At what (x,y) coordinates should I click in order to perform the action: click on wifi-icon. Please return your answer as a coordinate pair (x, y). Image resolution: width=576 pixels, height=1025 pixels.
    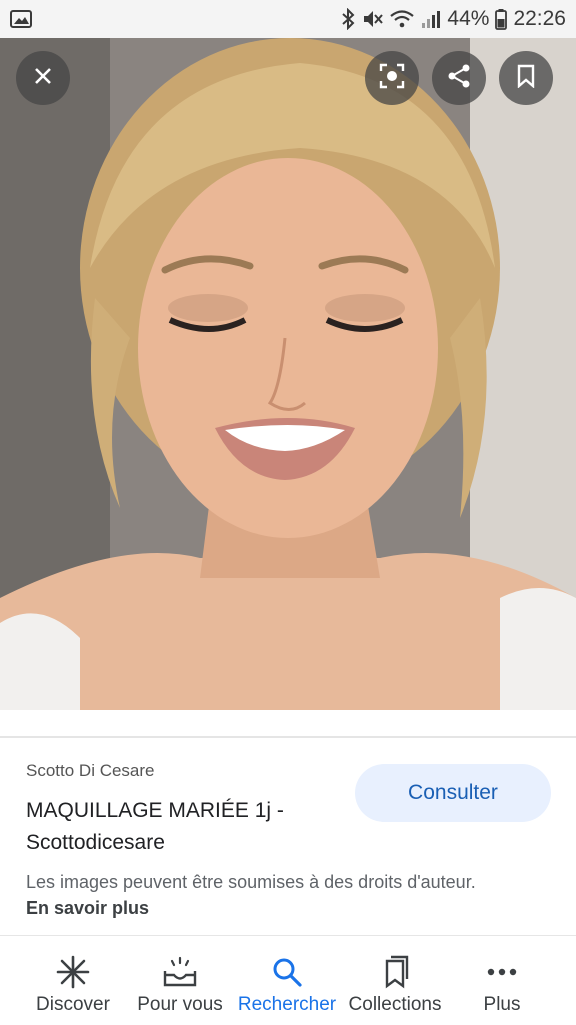
    Looking at the image, I should click on (402, 19).